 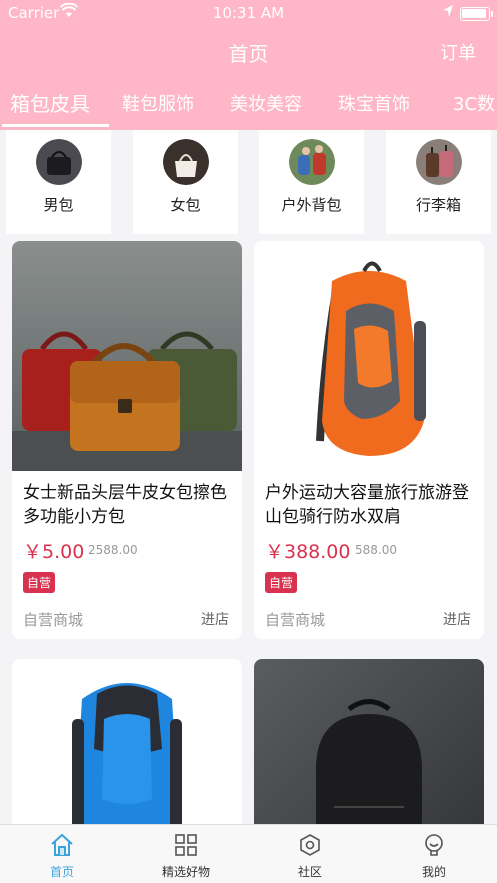 I want to click on womens-bag-thumb, so click(x=186, y=162).